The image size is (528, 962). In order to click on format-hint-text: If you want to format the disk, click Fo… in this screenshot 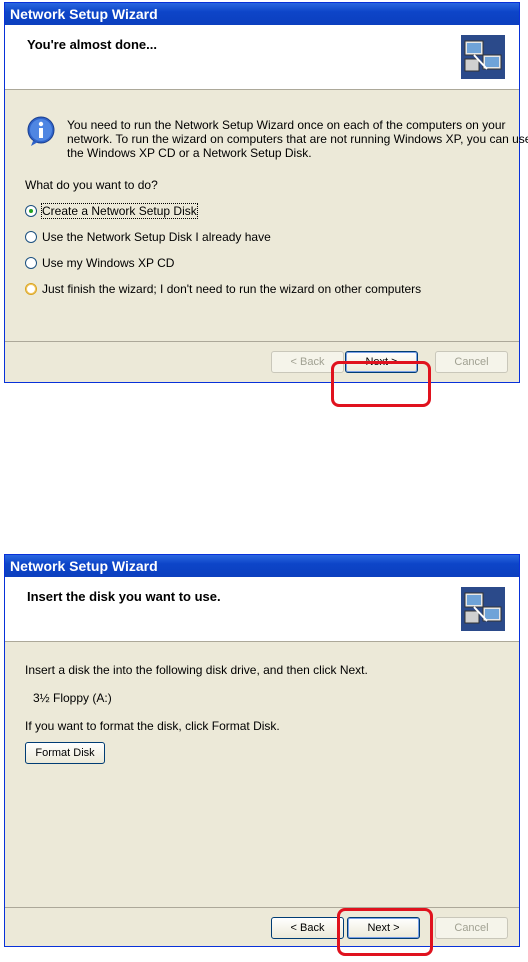, I will do `click(152, 726)`.